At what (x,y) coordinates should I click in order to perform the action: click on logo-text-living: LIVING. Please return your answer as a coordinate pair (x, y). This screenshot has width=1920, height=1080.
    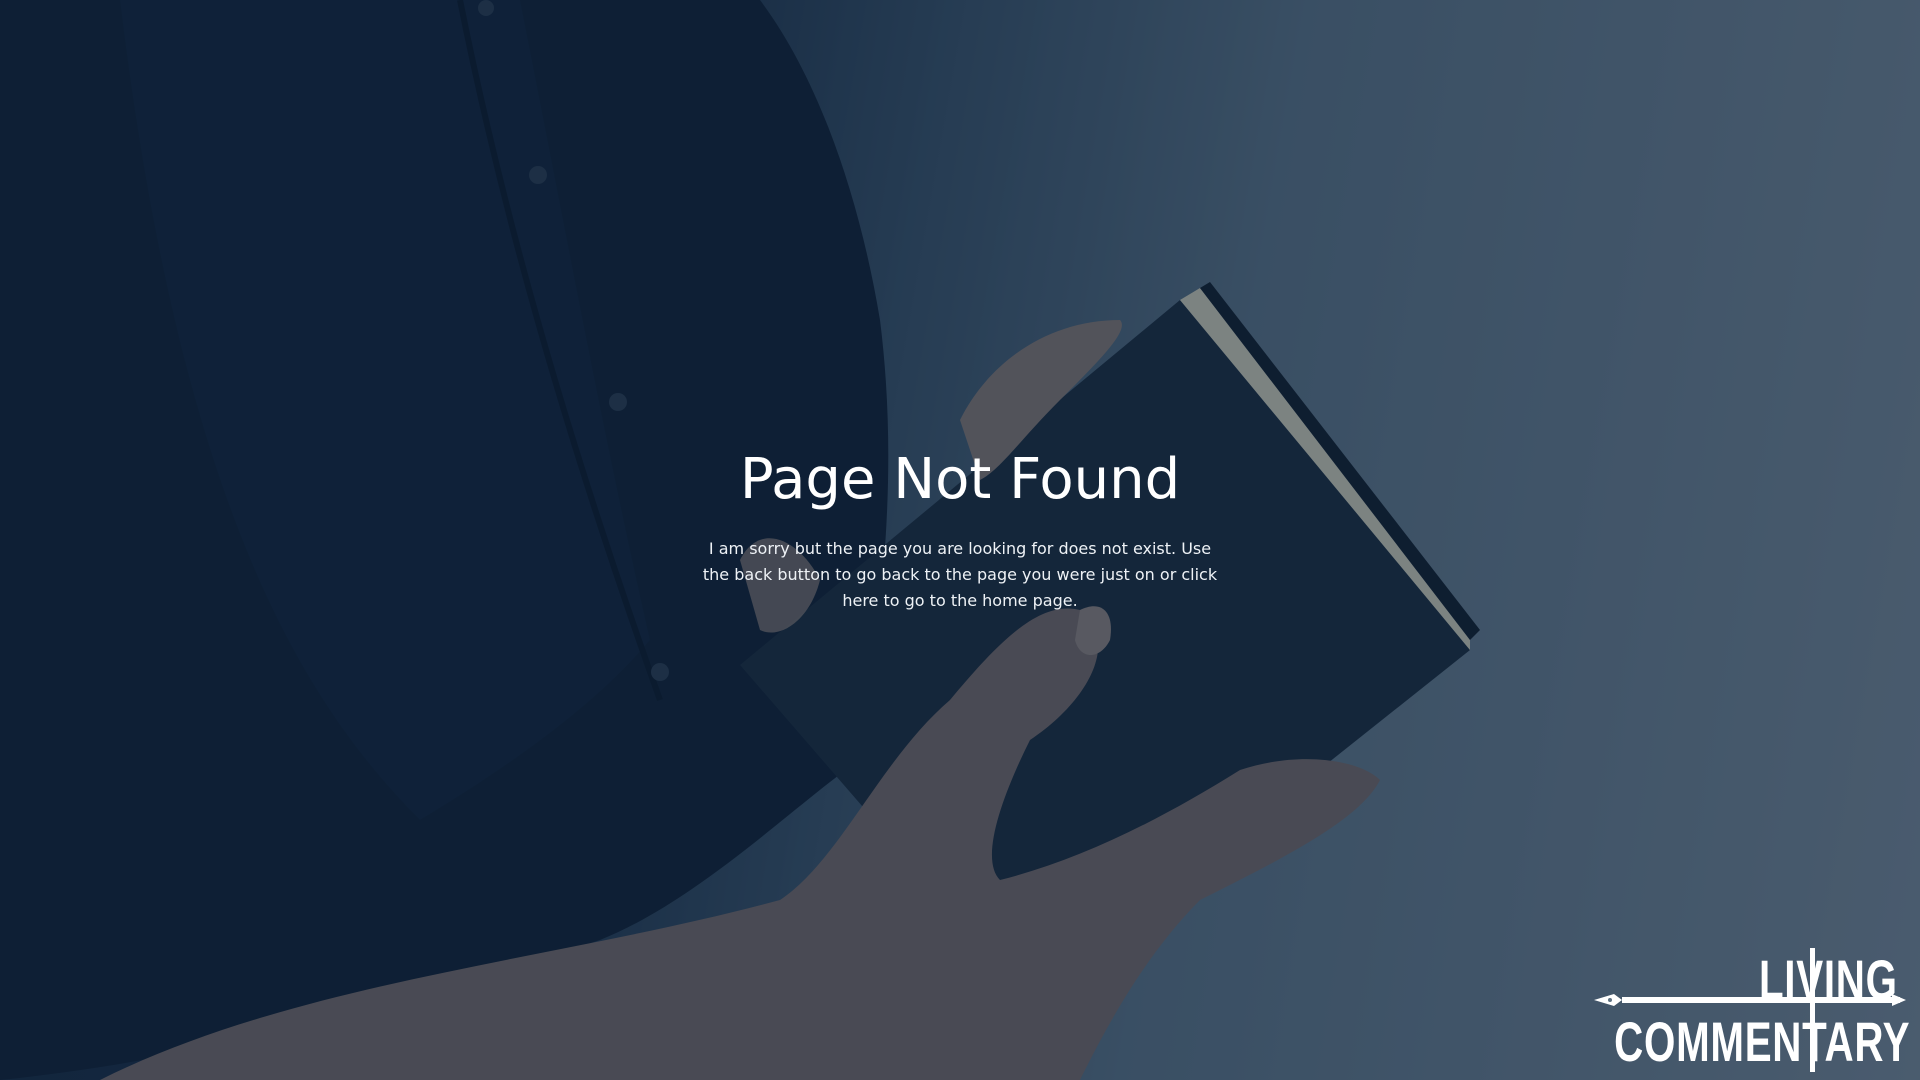
    Looking at the image, I should click on (1828, 979).